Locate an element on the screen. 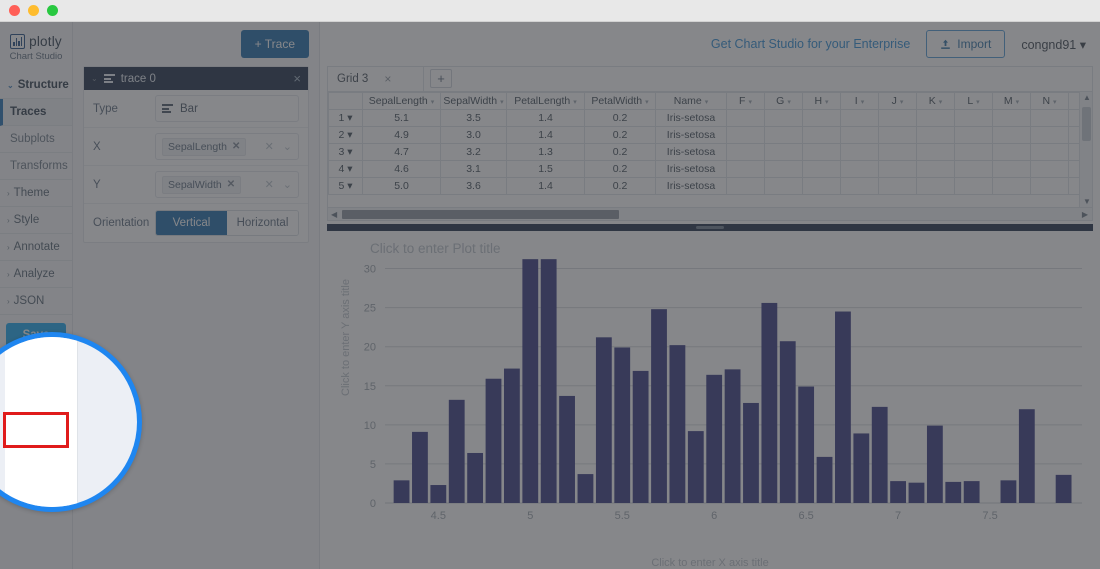 The height and width of the screenshot is (569, 1100). column-header-k: K ▾ is located at coordinates (935, 101).